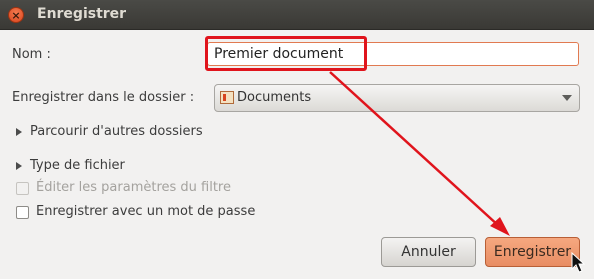 The width and height of the screenshot is (594, 279). Describe the element at coordinates (274, 97) in the screenshot. I see `folder-dropdown-value: Documents` at that location.